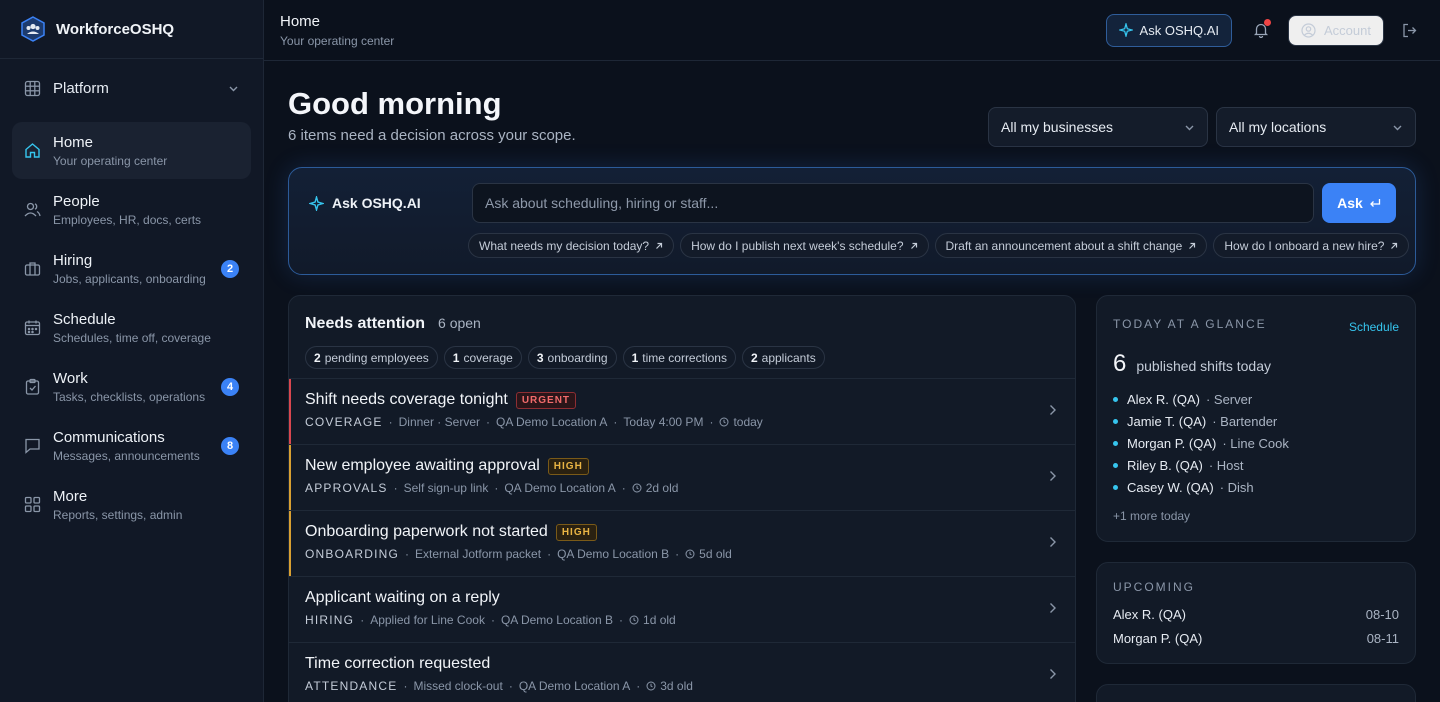 The height and width of the screenshot is (702, 1440). I want to click on count-badge: 8, so click(230, 445).